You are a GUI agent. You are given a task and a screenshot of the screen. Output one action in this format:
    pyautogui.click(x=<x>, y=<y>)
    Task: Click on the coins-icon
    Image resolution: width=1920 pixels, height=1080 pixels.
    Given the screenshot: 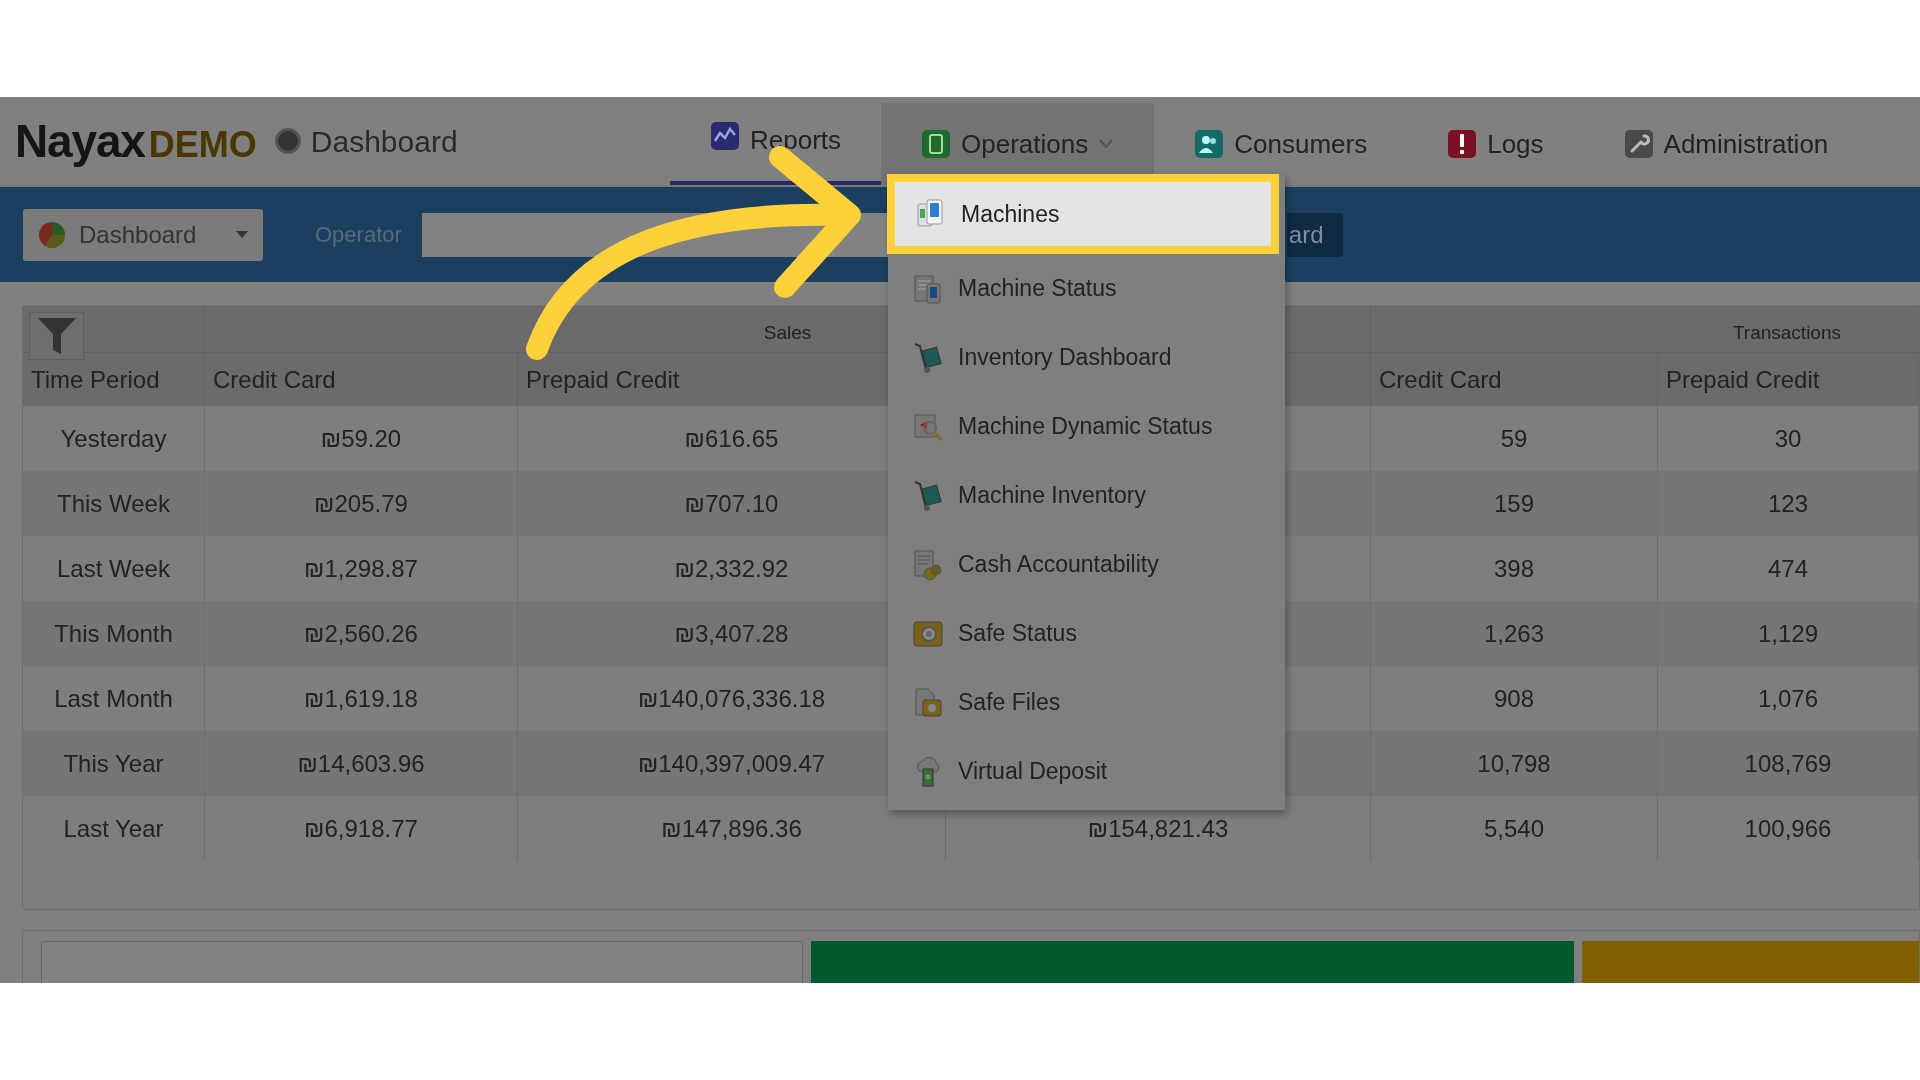 What is the action you would take?
    pyautogui.click(x=928, y=564)
    